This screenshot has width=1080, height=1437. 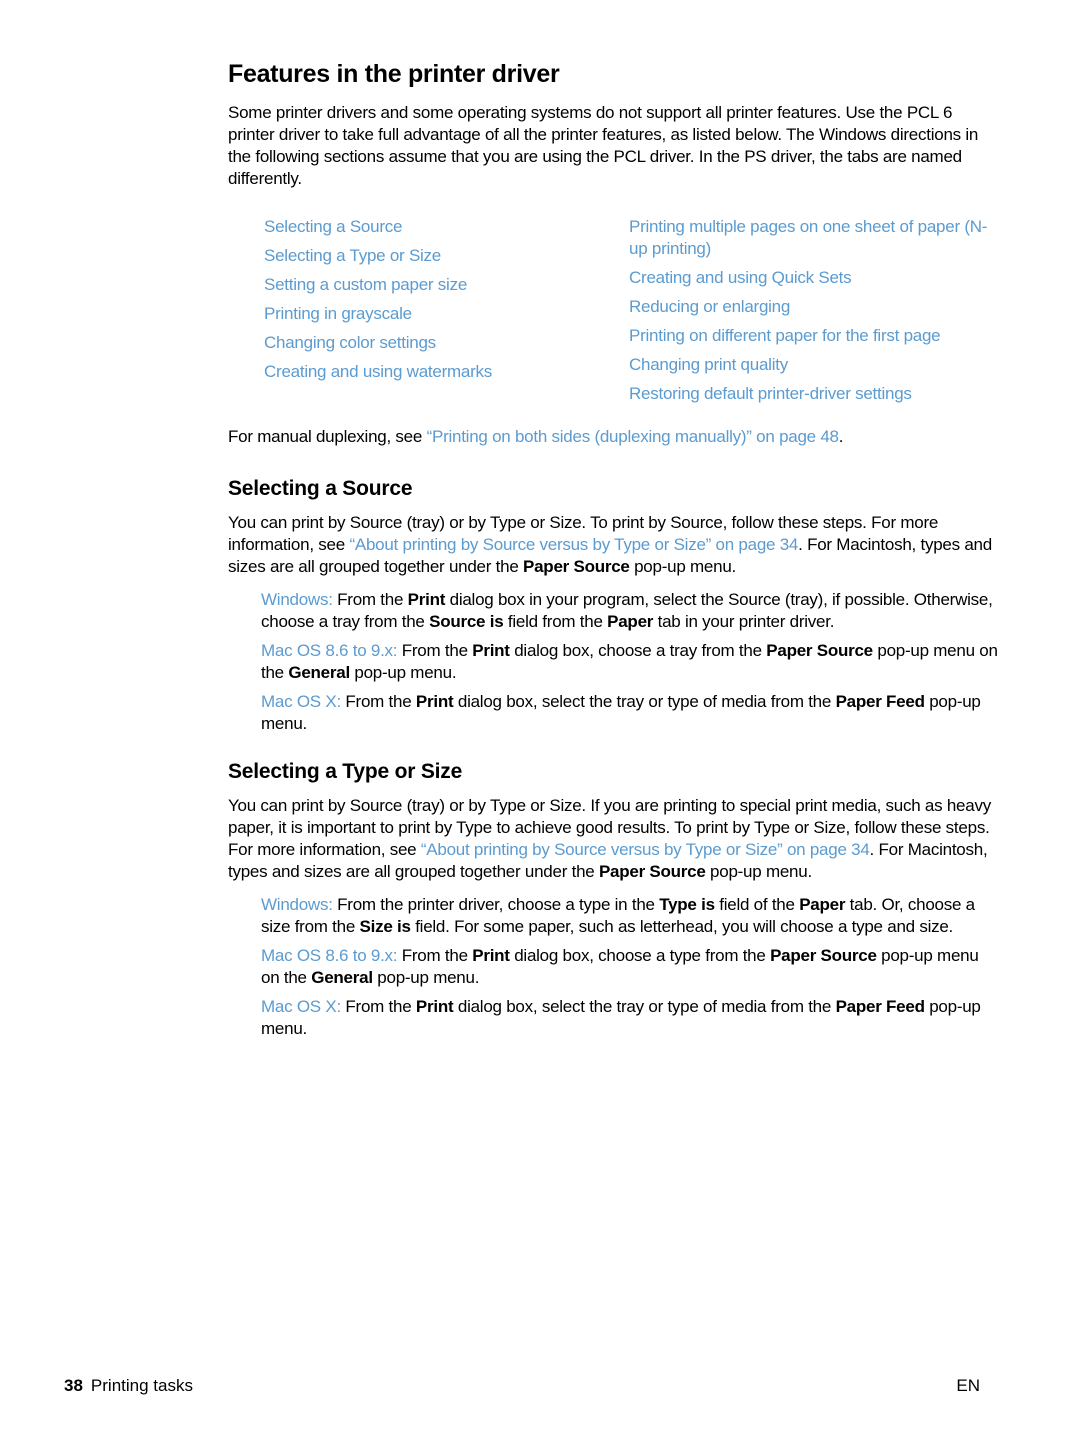 I want to click on chapter-name: Printing tasks, so click(x=141, y=1385).